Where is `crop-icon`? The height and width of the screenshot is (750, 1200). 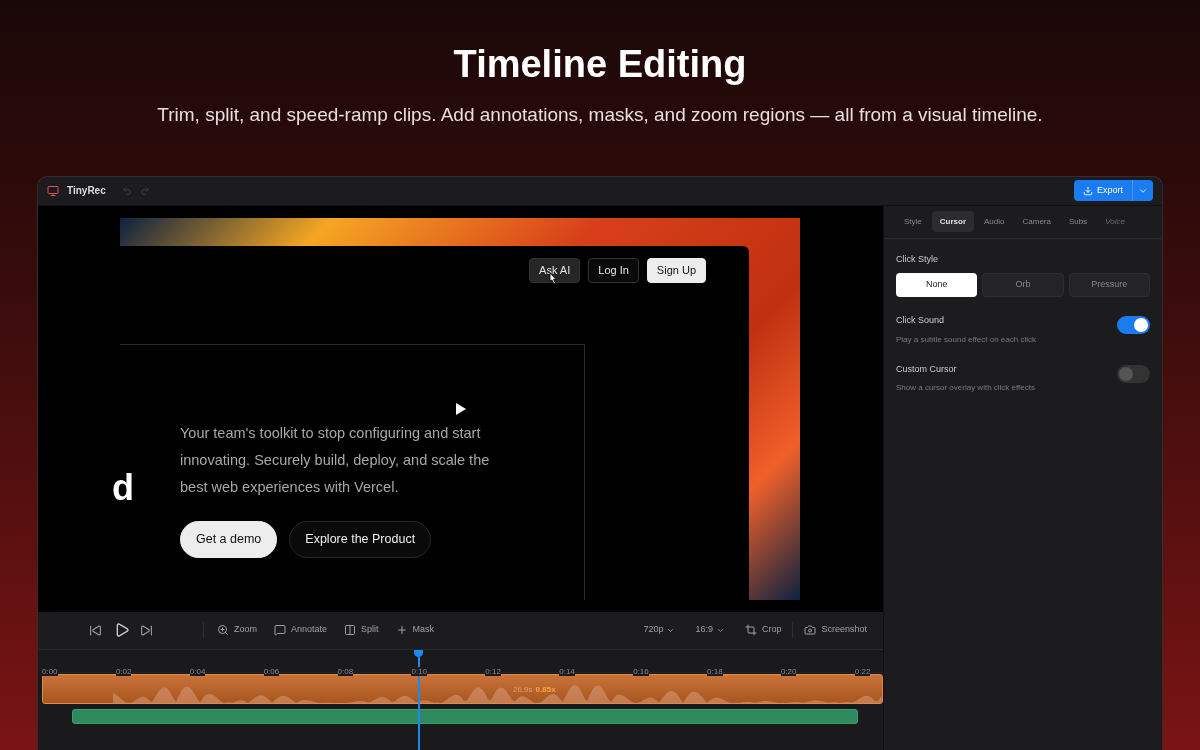 crop-icon is located at coordinates (750, 630).